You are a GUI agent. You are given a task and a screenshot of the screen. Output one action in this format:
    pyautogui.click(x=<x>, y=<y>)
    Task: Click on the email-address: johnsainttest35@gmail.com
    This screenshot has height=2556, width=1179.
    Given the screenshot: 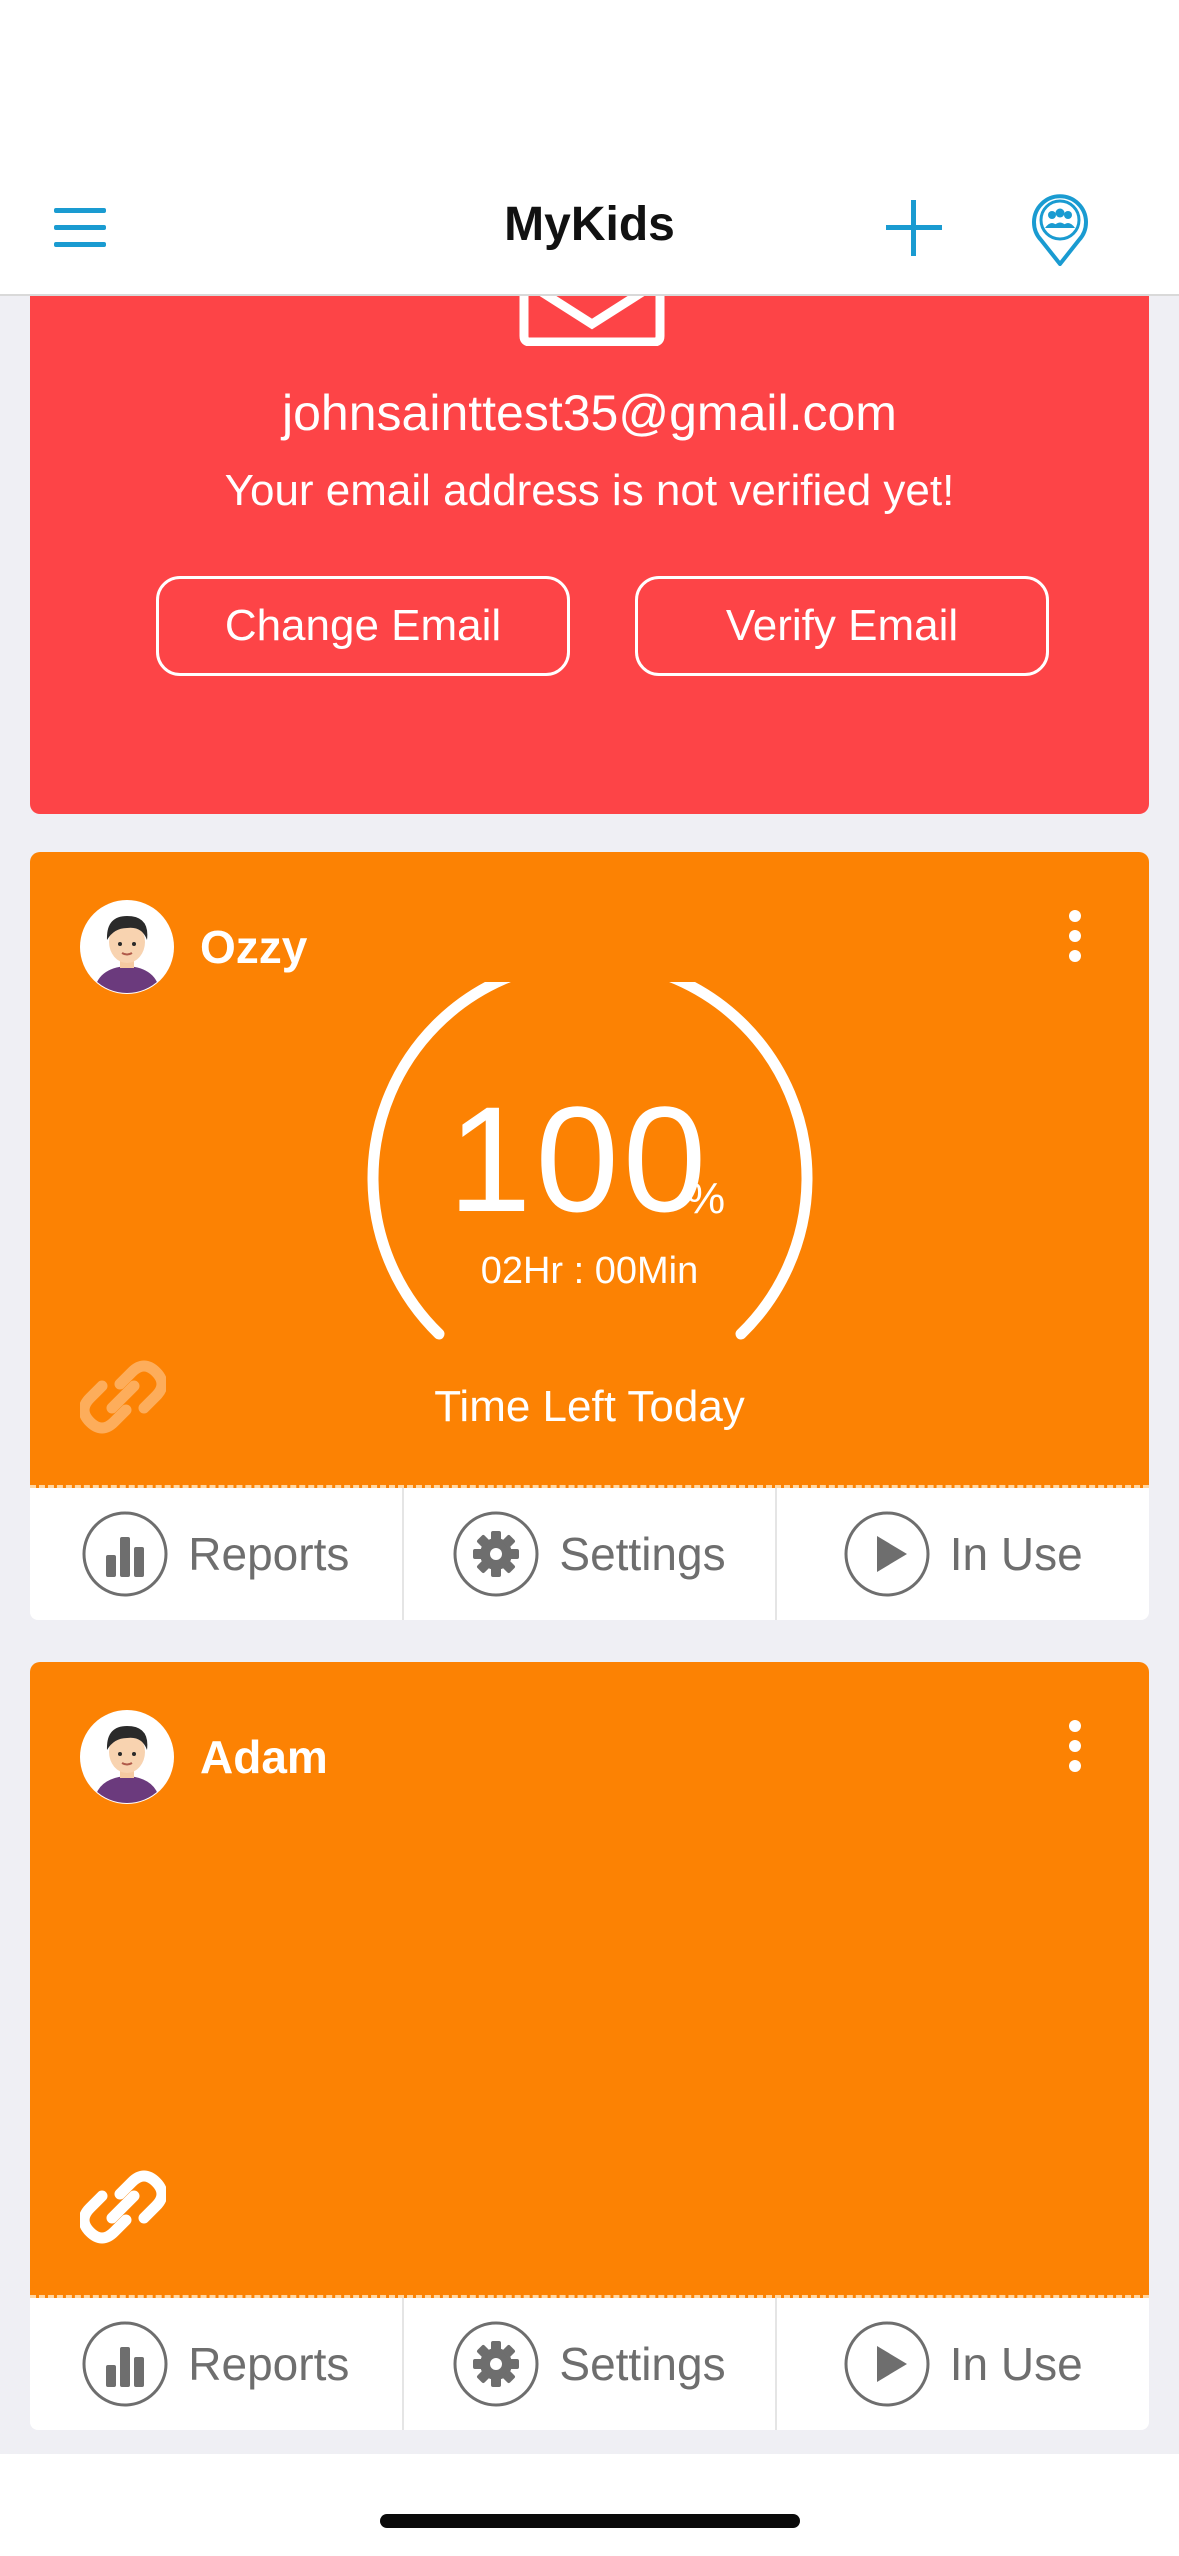 What is the action you would take?
    pyautogui.click(x=589, y=413)
    